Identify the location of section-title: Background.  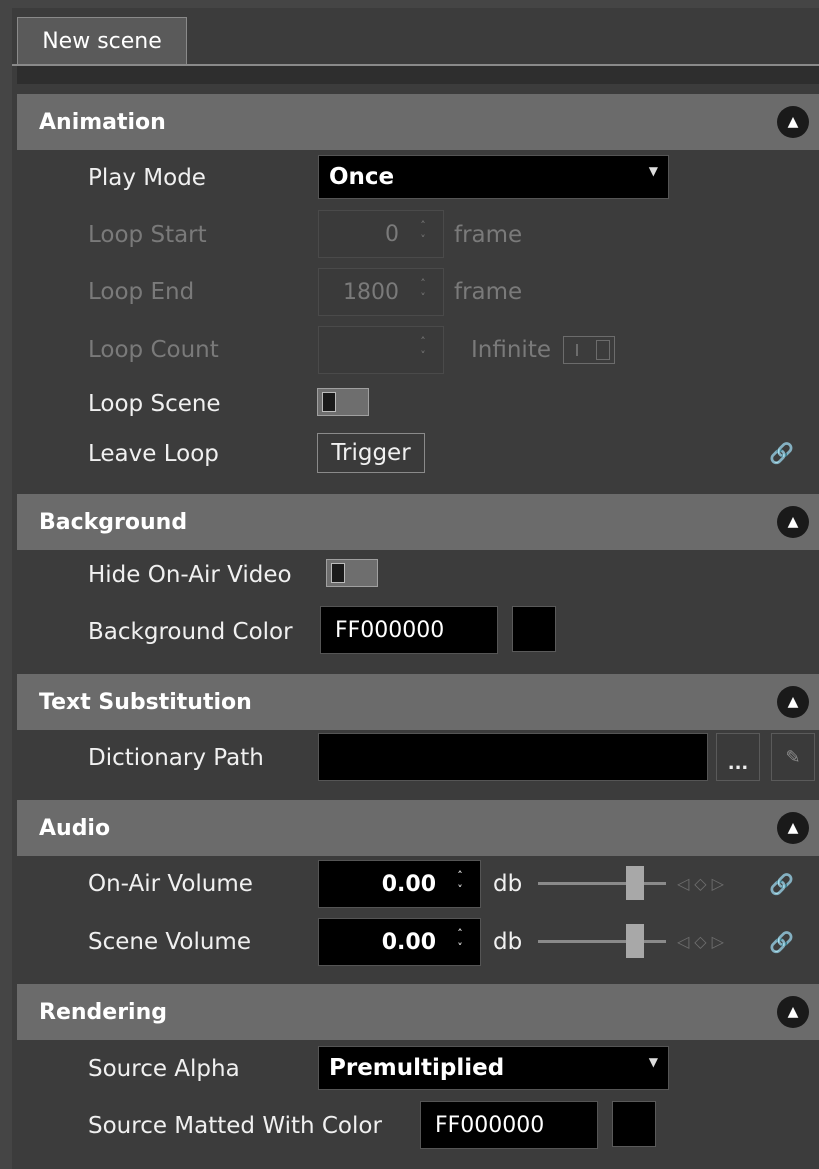
(113, 522).